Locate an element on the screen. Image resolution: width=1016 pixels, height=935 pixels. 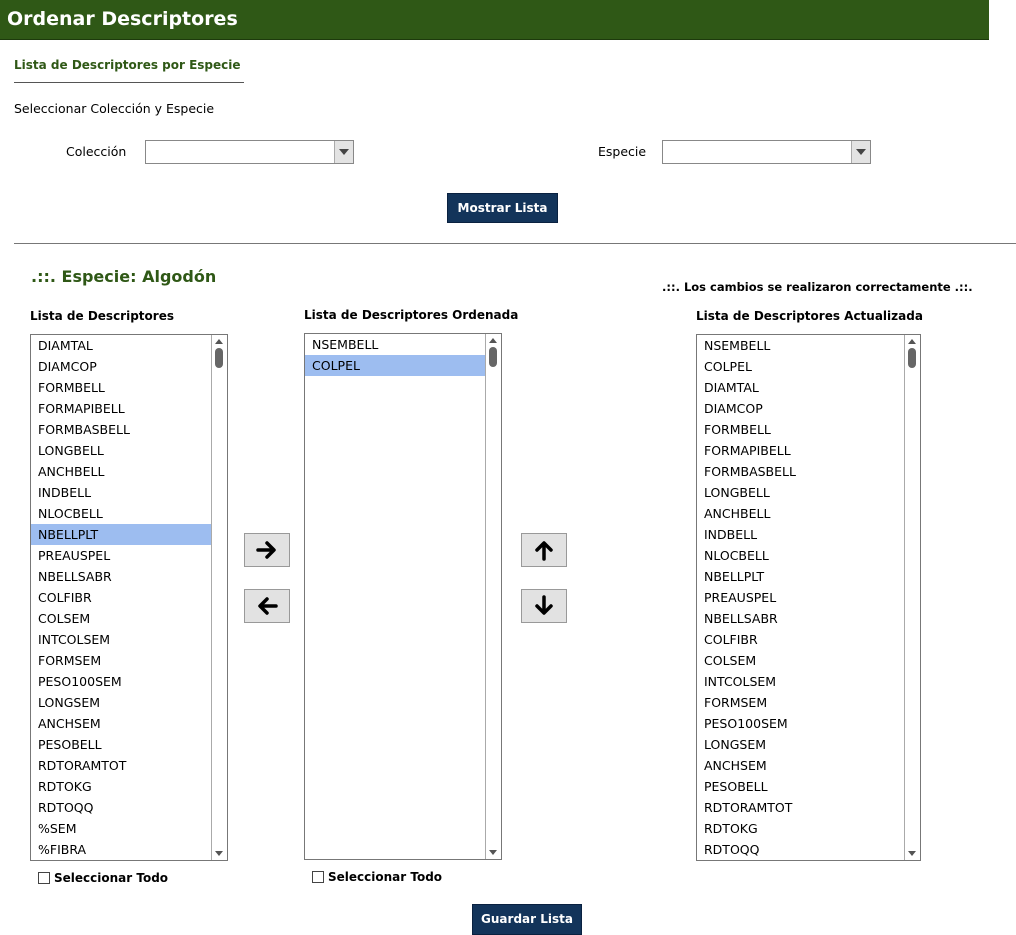
move-right-button is located at coordinates (267, 550).